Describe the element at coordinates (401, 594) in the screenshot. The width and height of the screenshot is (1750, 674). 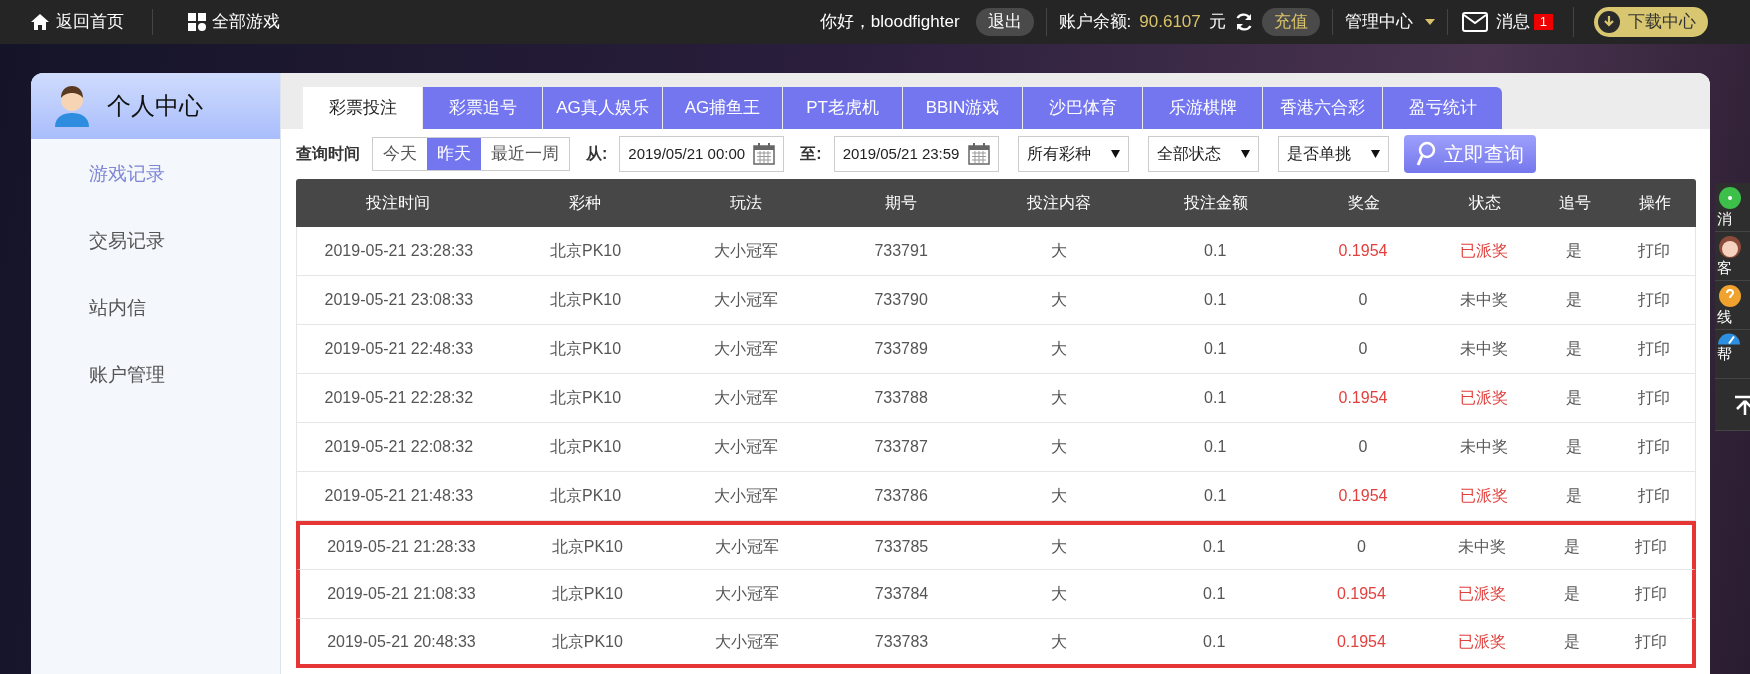
I see `table-cell-text: 2019-05-21 21:08:33` at that location.